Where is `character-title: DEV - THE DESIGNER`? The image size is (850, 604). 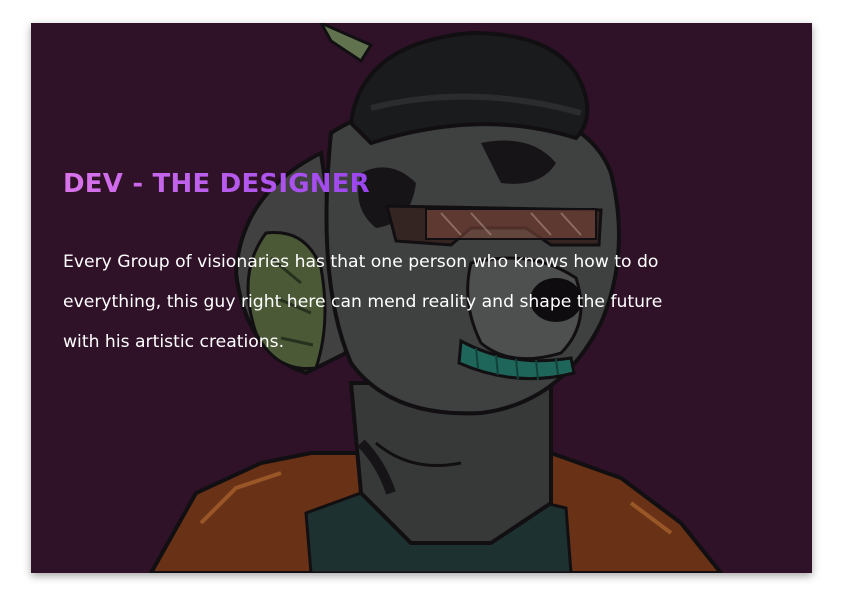
character-title: DEV - THE DESIGNER is located at coordinates (216, 184).